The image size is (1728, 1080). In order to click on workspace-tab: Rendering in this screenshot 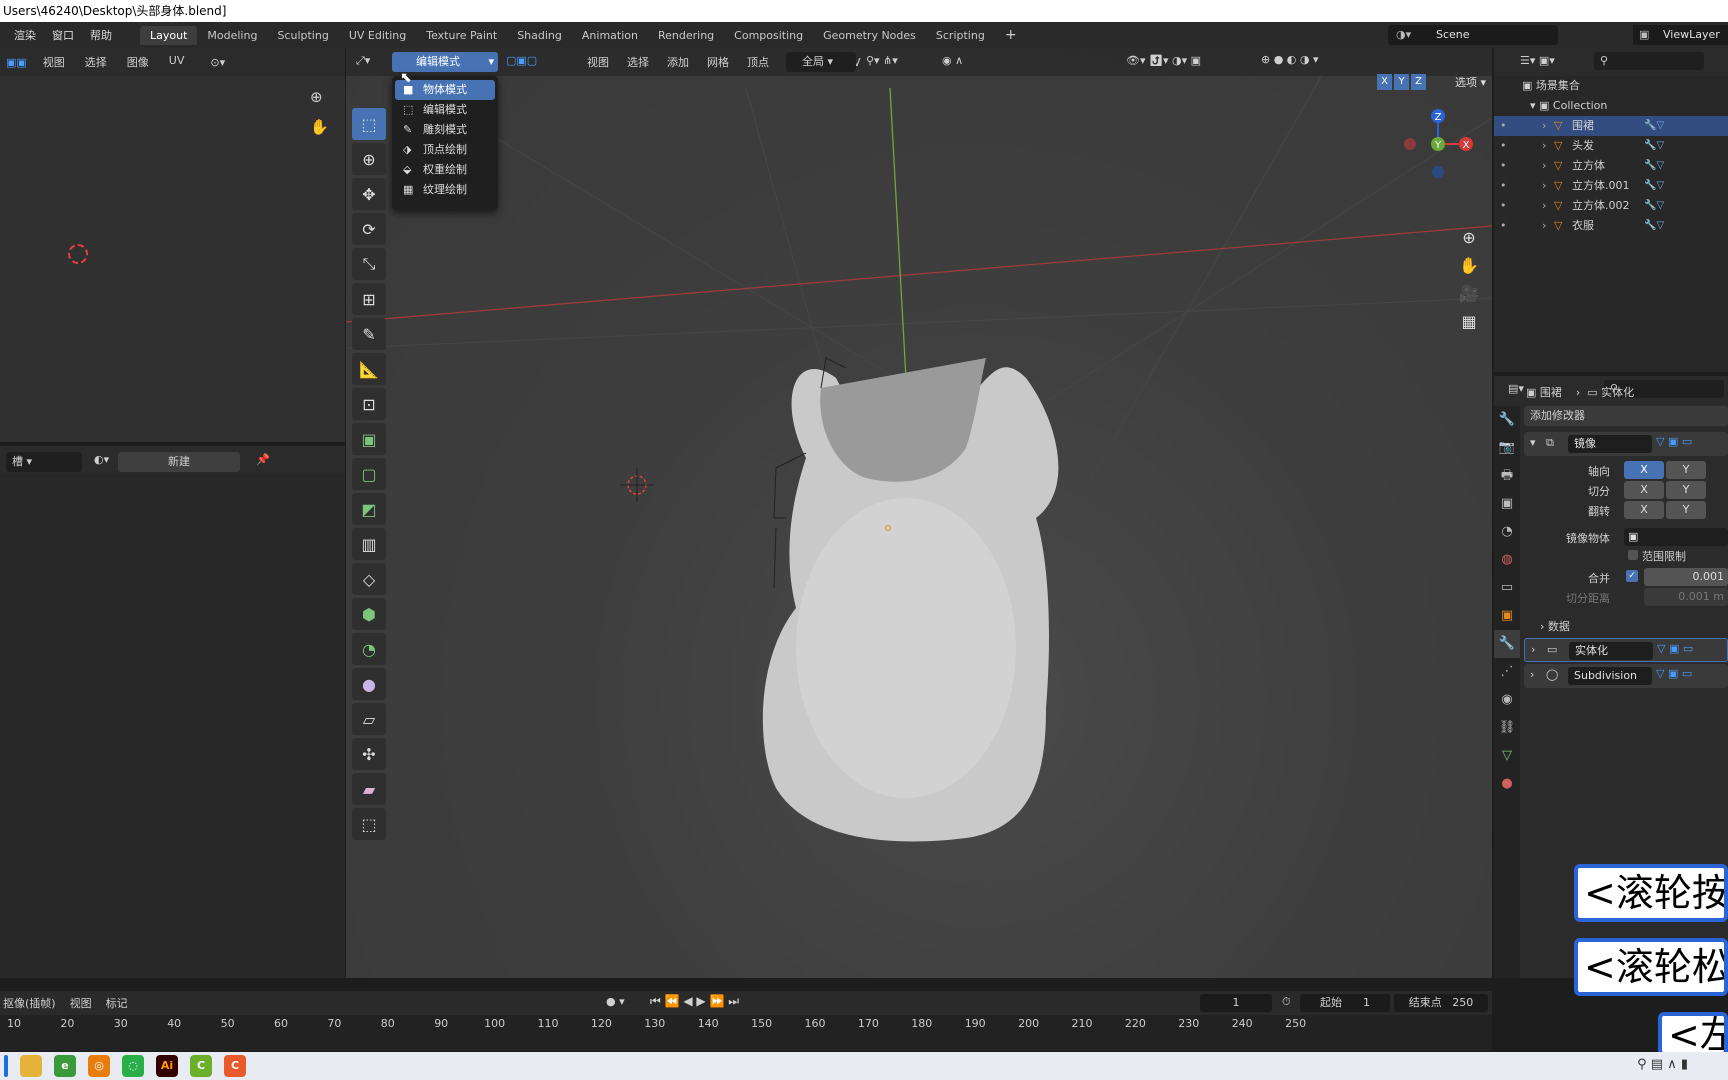, I will do `click(686, 35)`.